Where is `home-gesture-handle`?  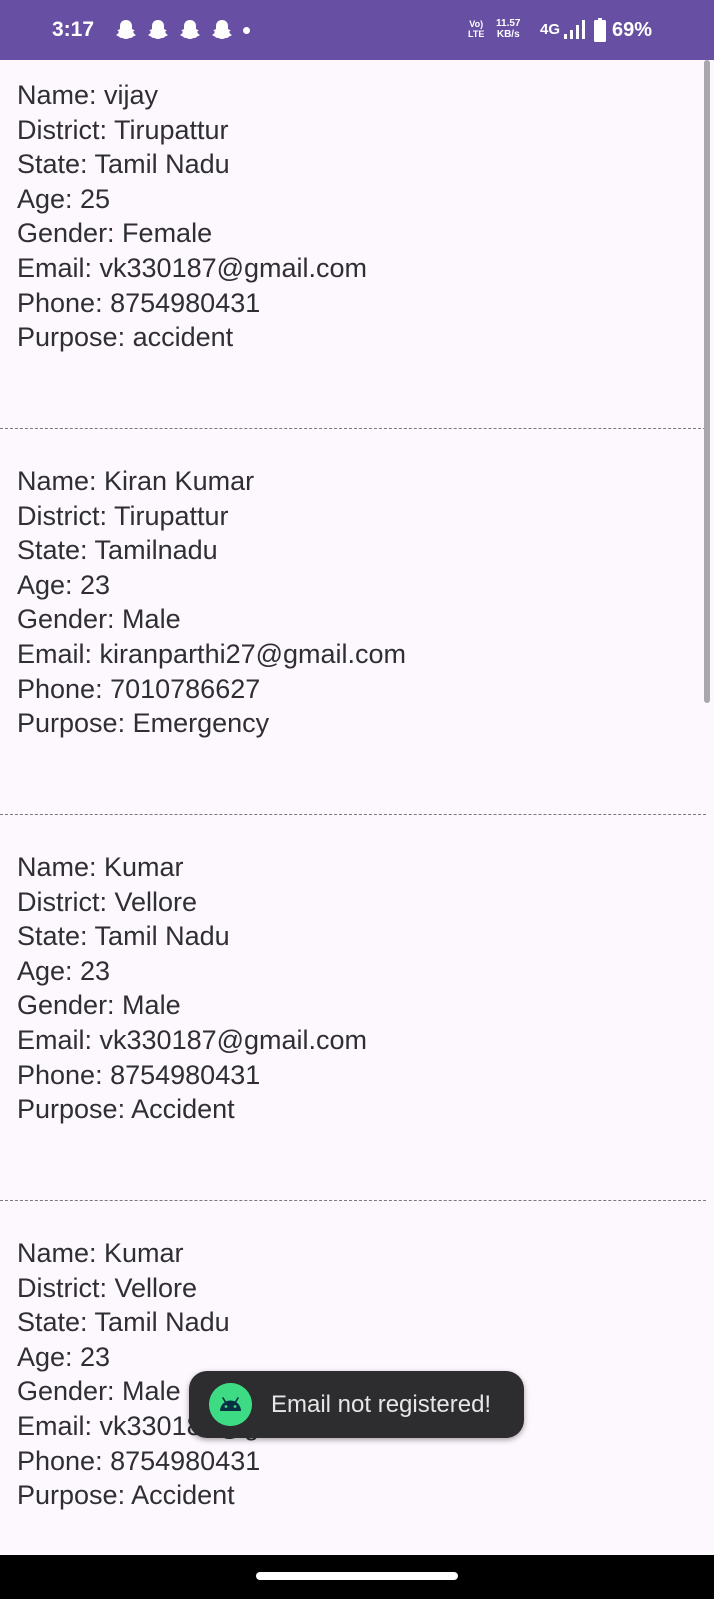
home-gesture-handle is located at coordinates (357, 1576).